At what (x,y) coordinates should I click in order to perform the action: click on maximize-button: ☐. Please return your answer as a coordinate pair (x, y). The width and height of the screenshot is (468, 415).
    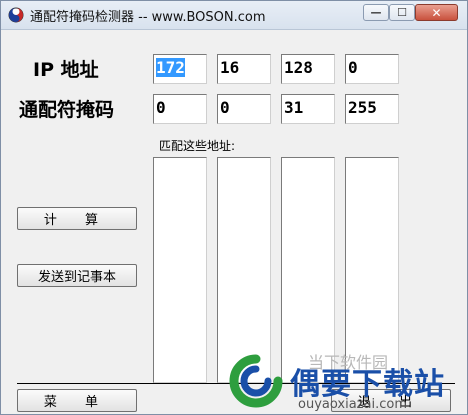
    Looking at the image, I should click on (402, 12).